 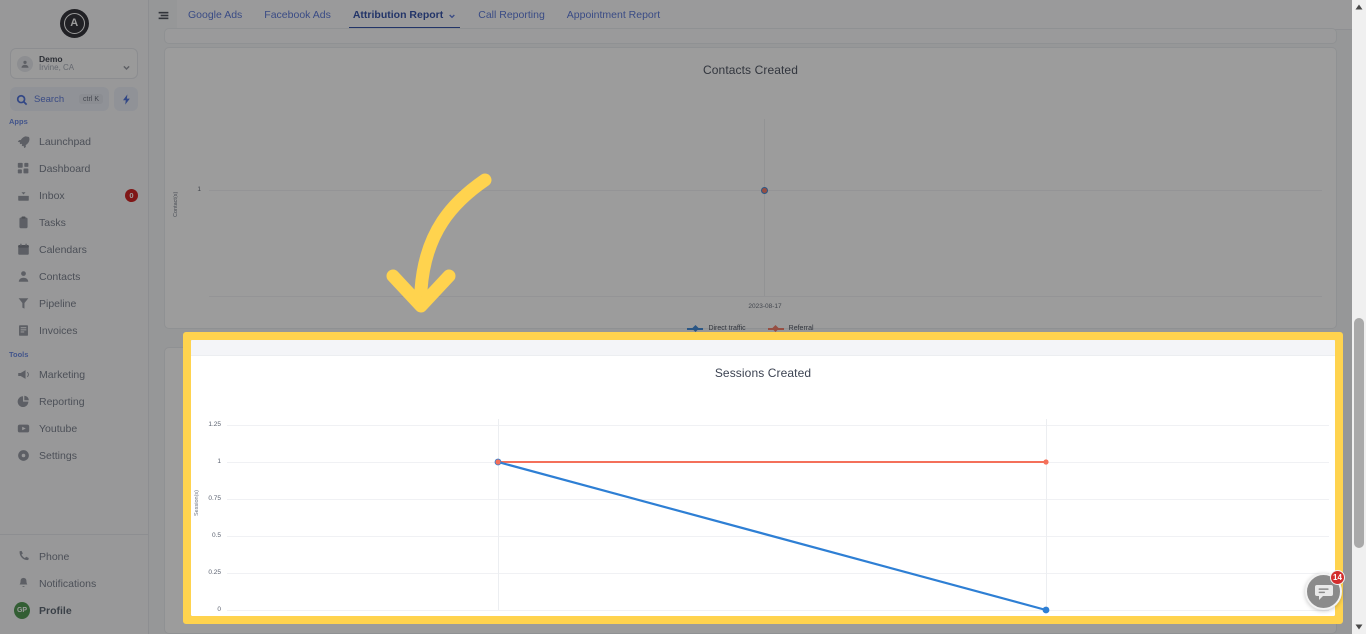 I want to click on contacts-chart-title: Contacts Created, so click(x=750, y=70).